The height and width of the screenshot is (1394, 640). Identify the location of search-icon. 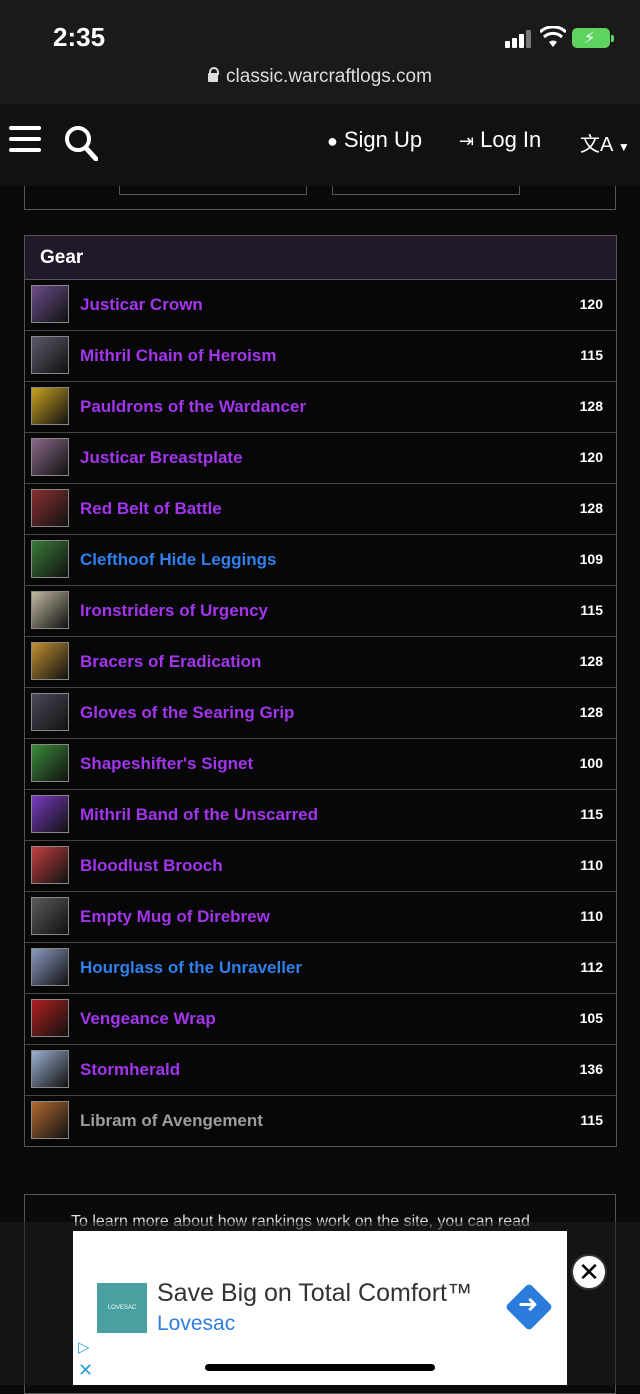
(81, 143).